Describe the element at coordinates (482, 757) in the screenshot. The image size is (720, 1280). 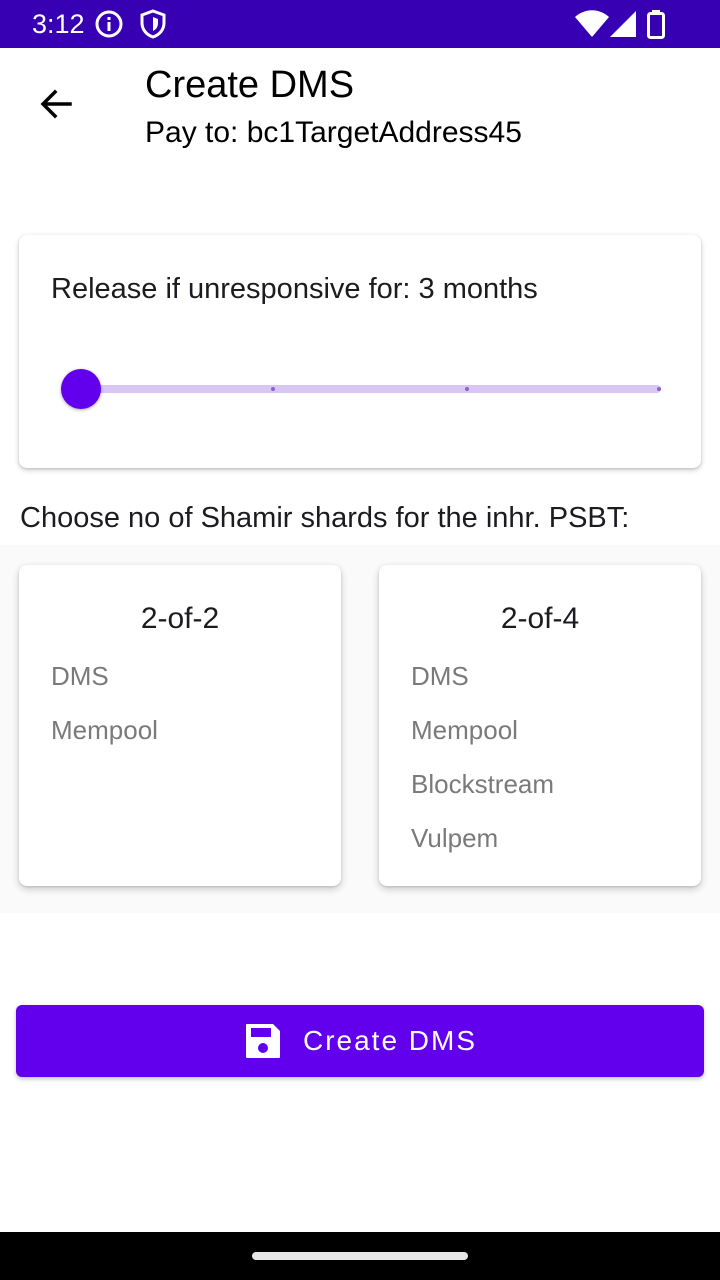
I see `shard-holder-list: DMS Mempool Blockstream Vulpem` at that location.